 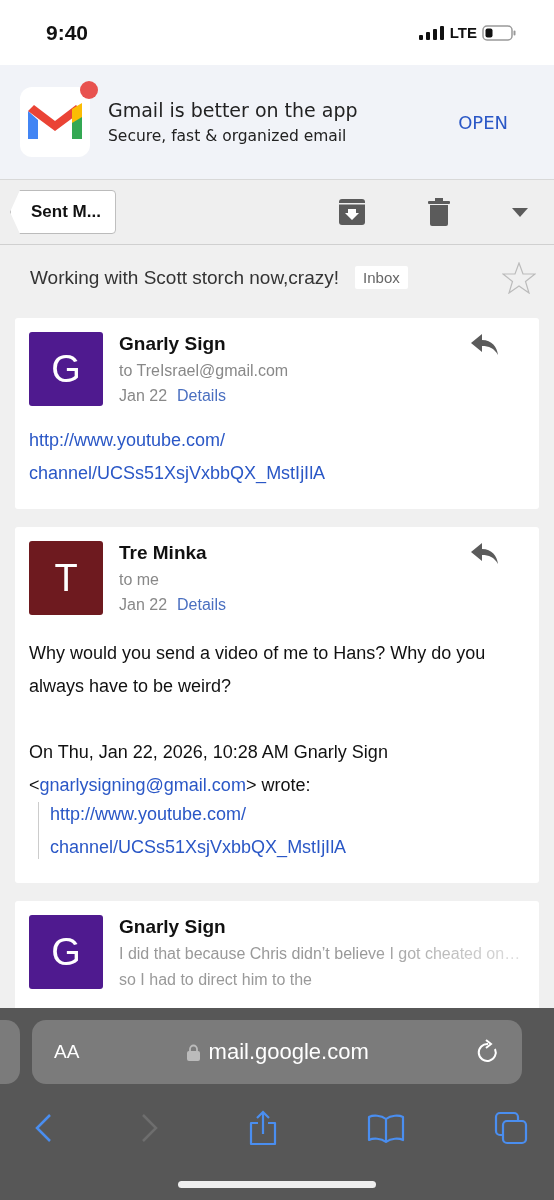 I want to click on address-bar: AA mail.google.com, so click(x=277, y=1052).